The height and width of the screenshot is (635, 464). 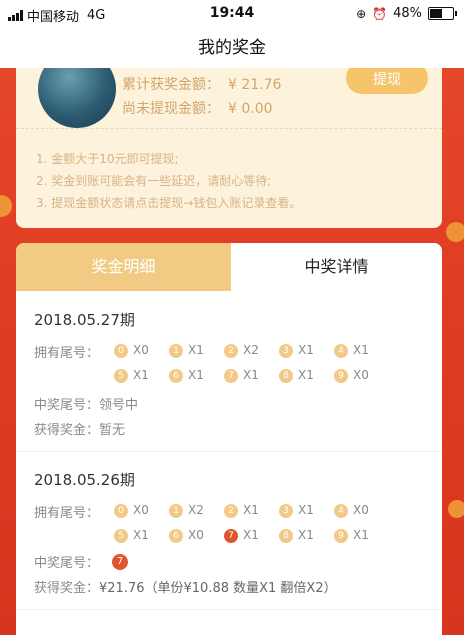 I want to click on pending-bonus-label: 尚未提现金额：, so click(x=171, y=109).